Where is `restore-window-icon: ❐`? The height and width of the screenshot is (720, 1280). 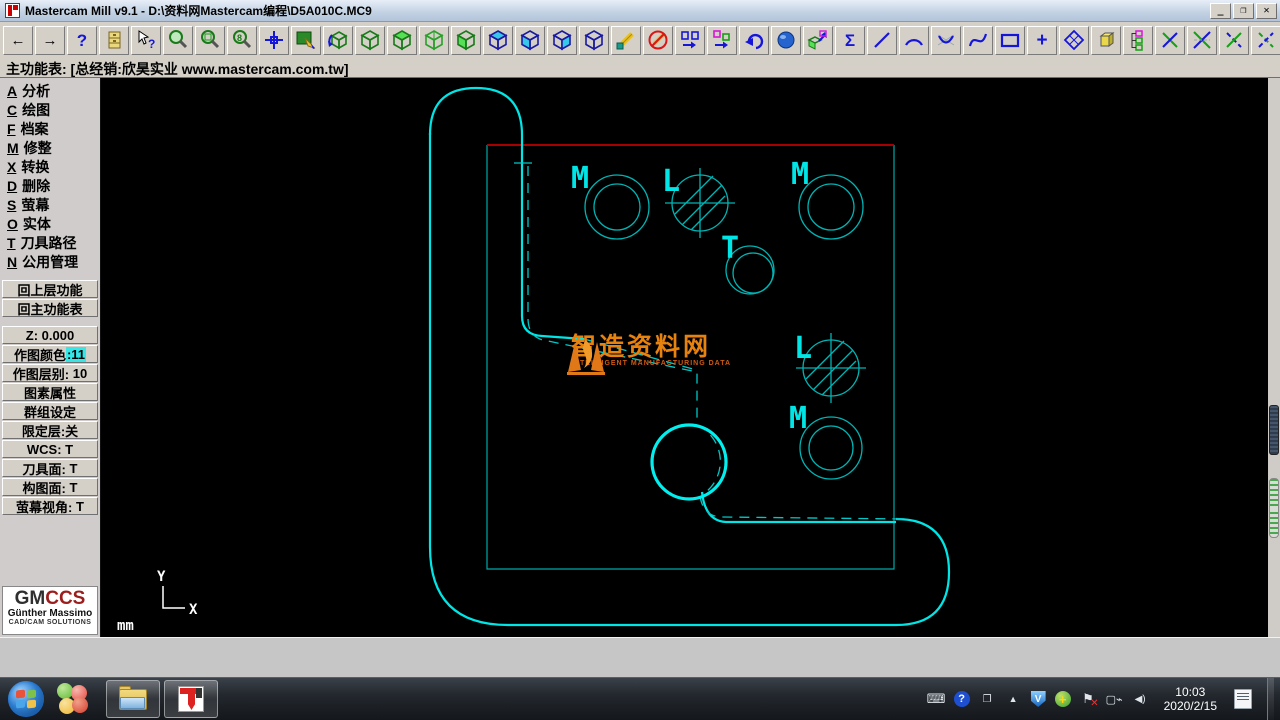
restore-window-icon: ❐ is located at coordinates (987, 699).